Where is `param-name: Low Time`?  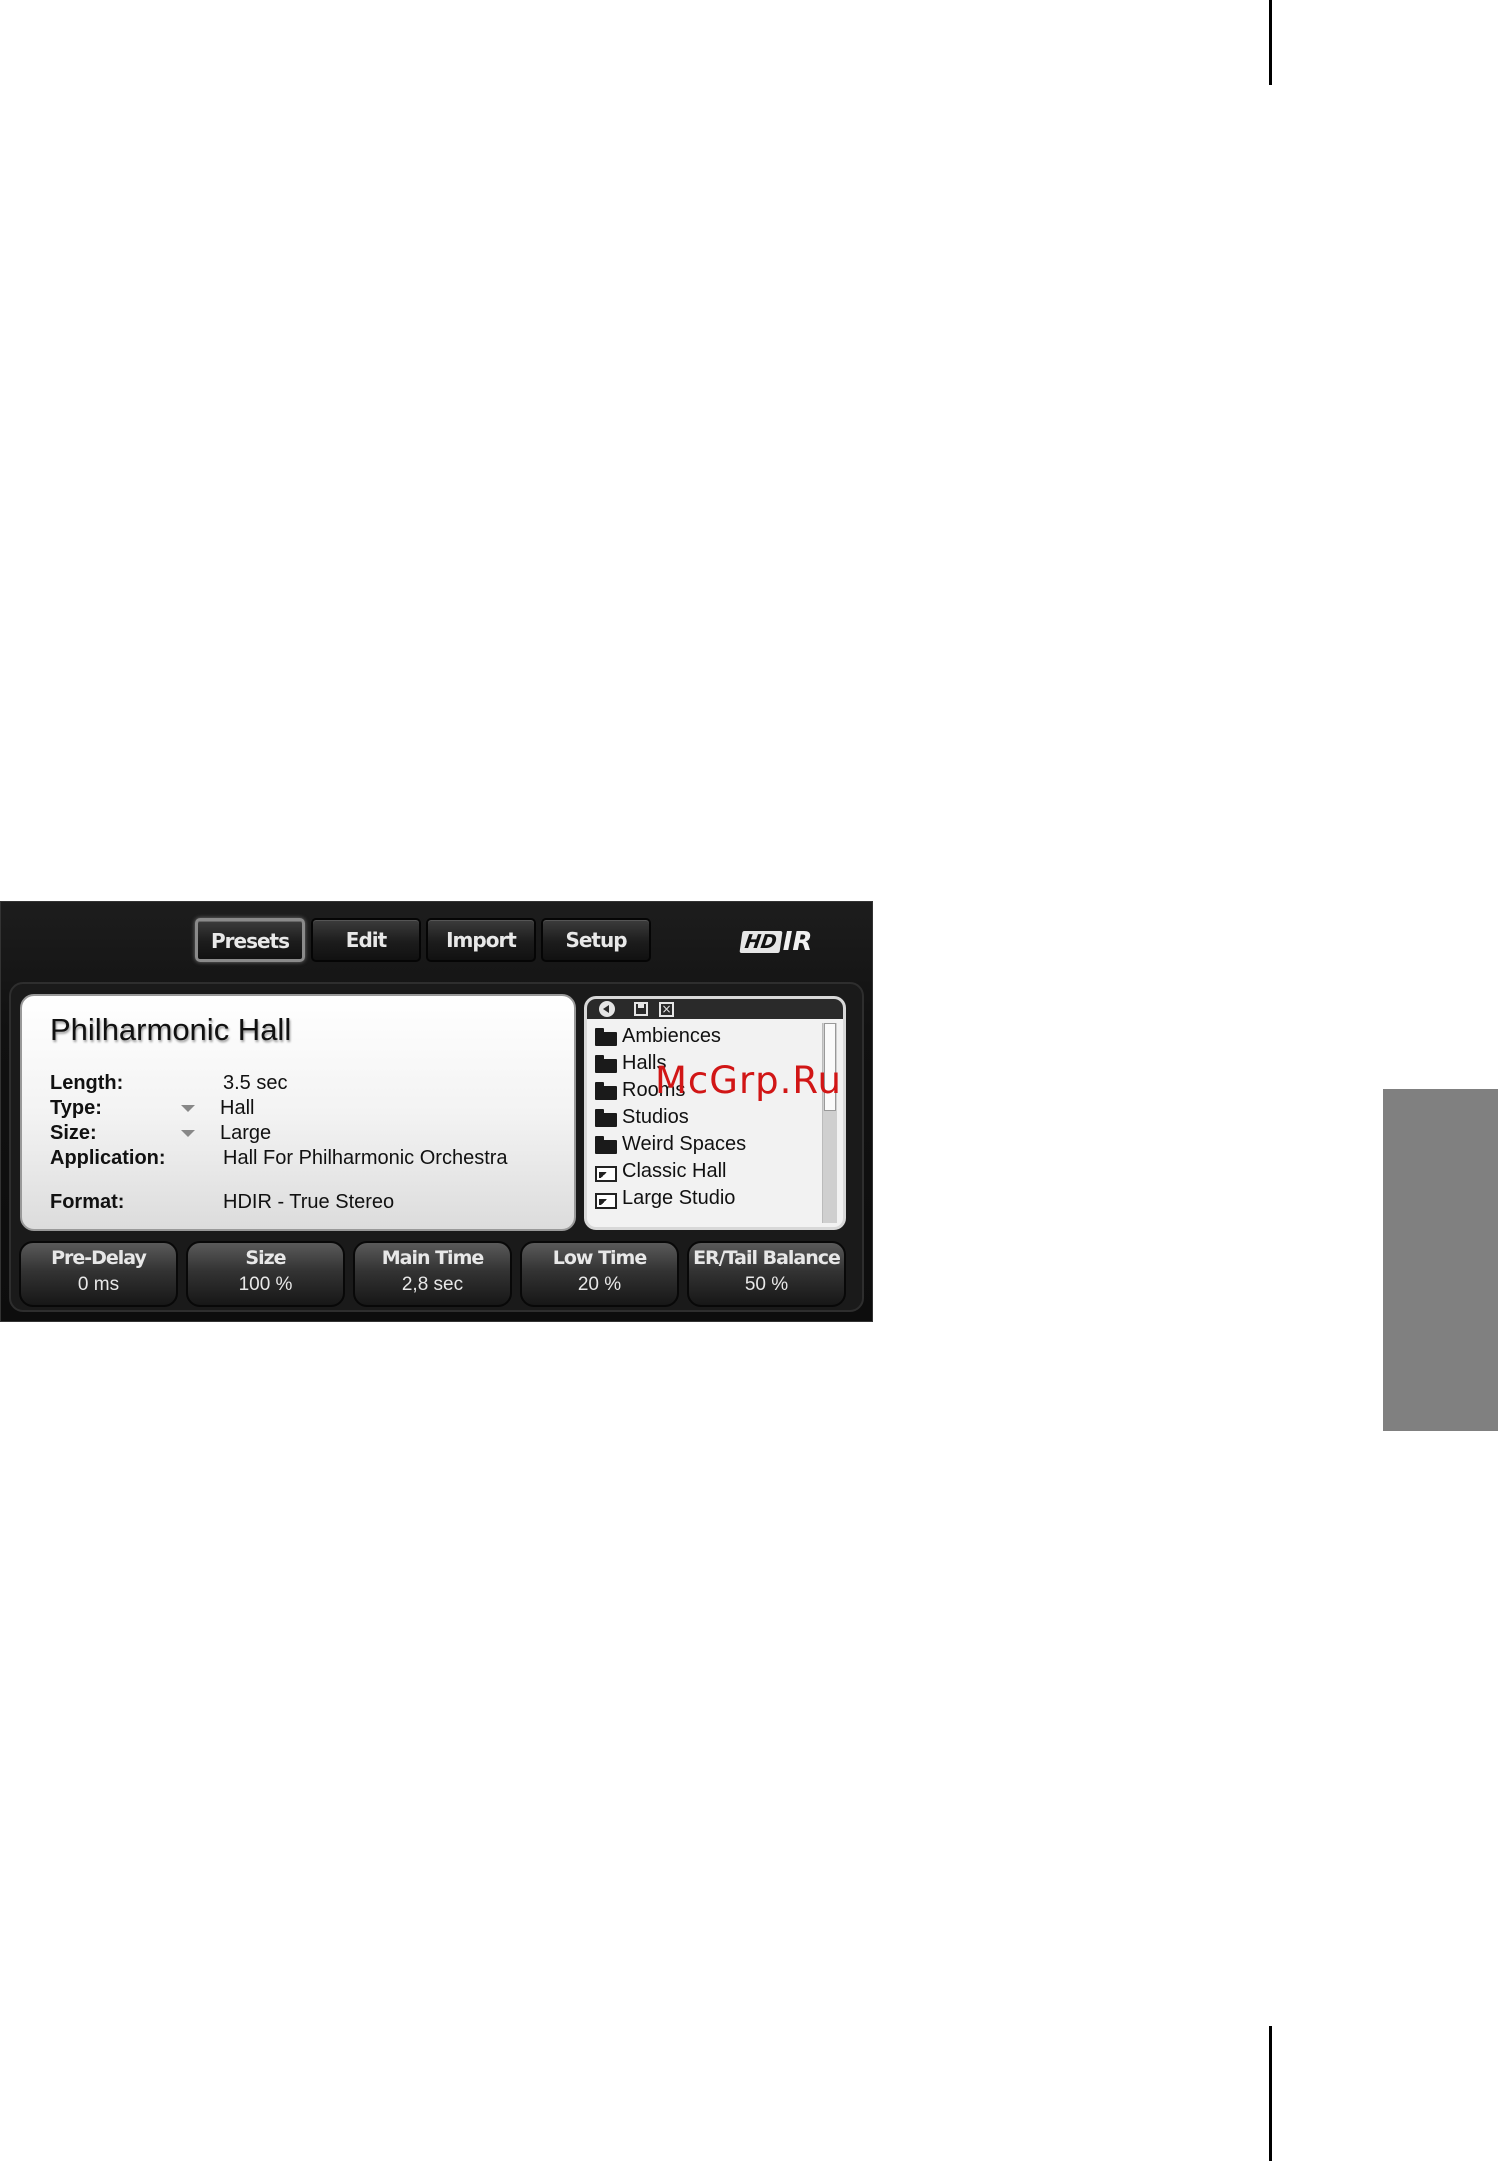 param-name: Low Time is located at coordinates (600, 1258).